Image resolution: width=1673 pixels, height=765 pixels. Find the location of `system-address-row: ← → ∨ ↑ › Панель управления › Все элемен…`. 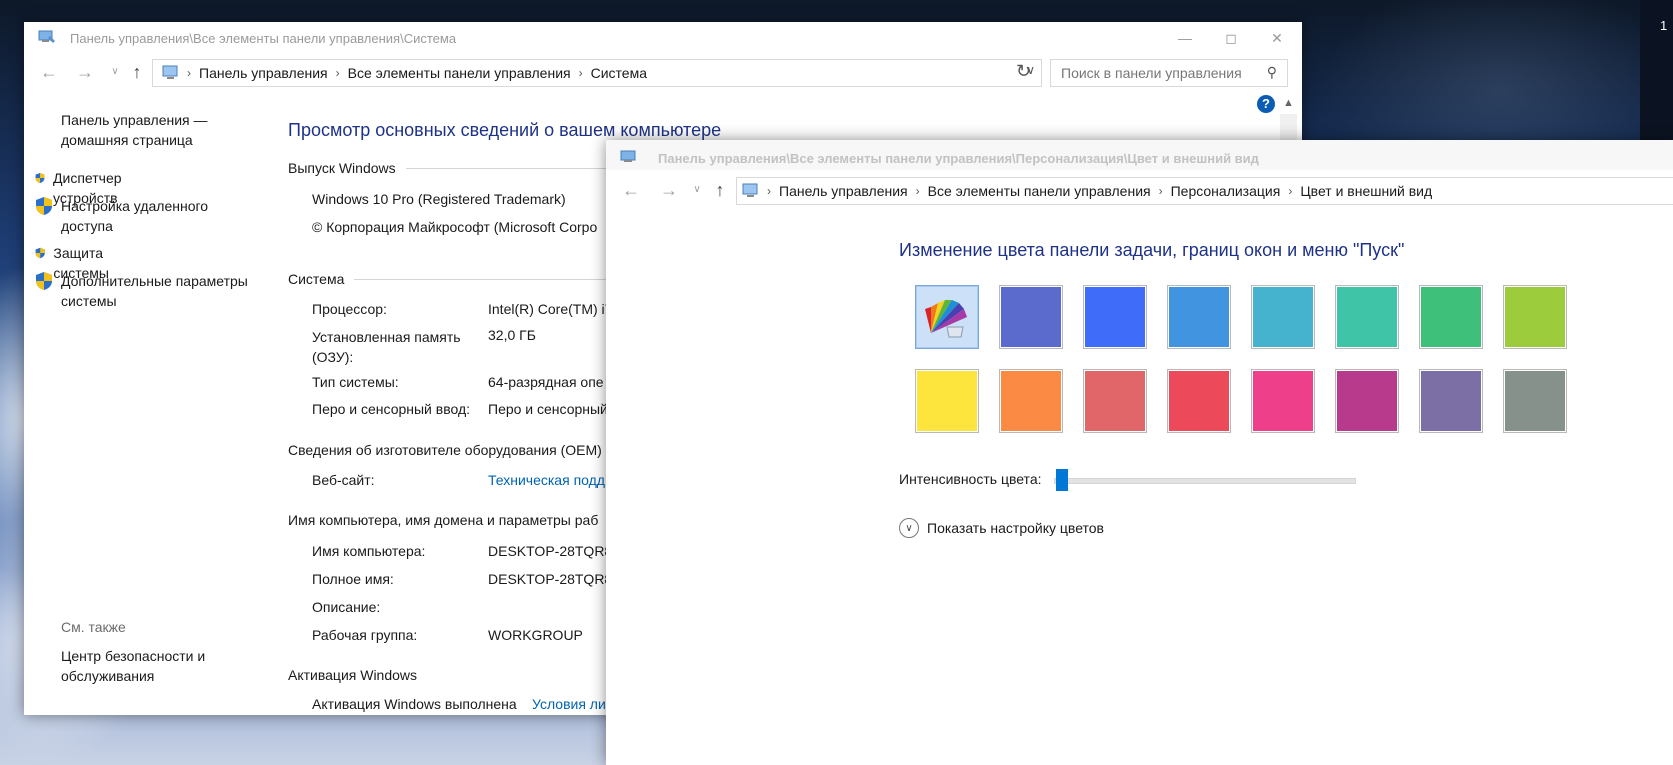

system-address-row: ← → ∨ ↑ › Панель управления › Все элемен… is located at coordinates (663, 72).